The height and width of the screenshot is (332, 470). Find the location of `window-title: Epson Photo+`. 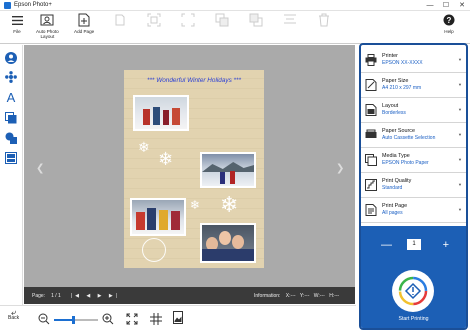

window-title: Epson Photo+ is located at coordinates (33, 5).